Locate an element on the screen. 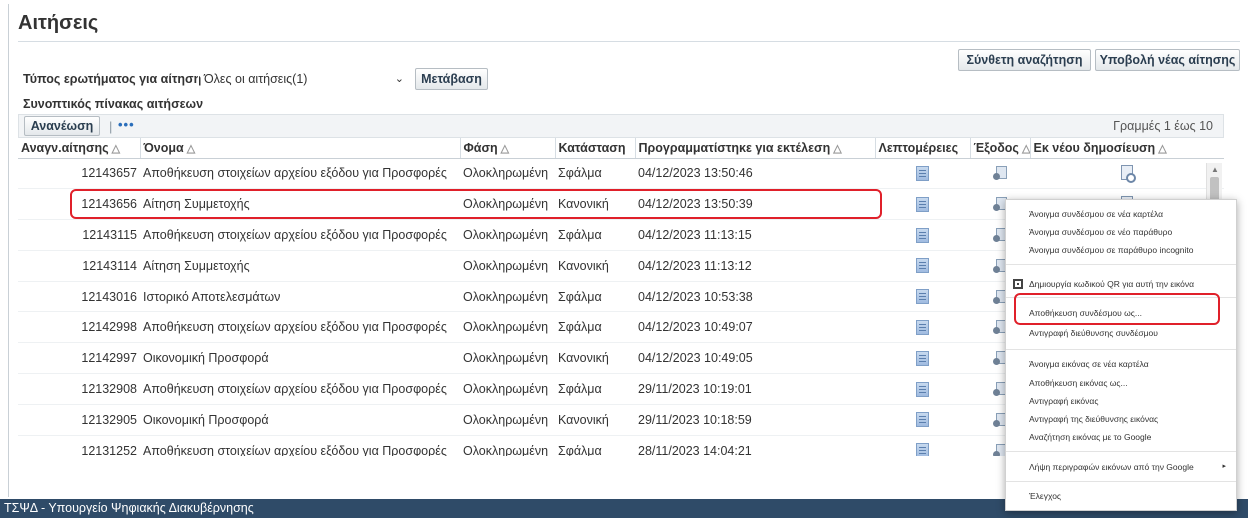 The height and width of the screenshot is (518, 1248). column-header-republish: Εκ νέου δημοσίευση △ is located at coordinates (1127, 148).